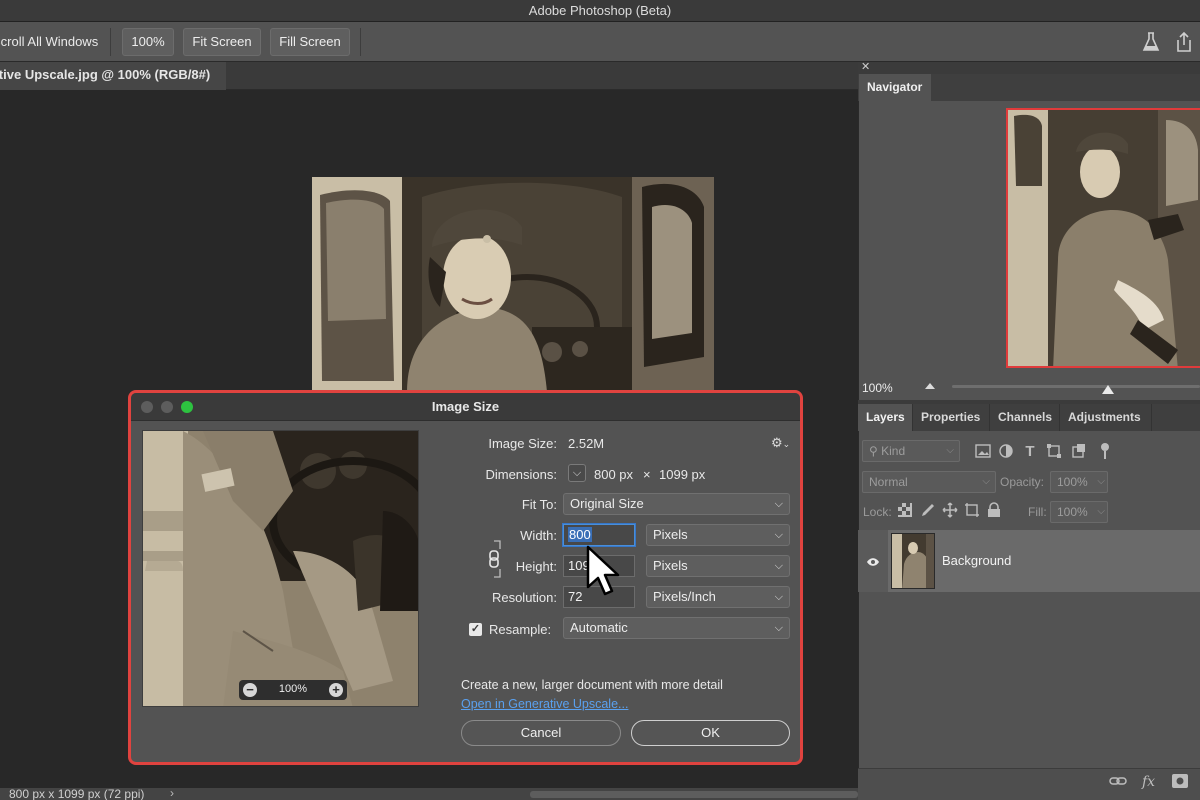 The width and height of the screenshot is (1200, 800). Describe the element at coordinates (1072, 512) in the screenshot. I see `fill-value: 100%` at that location.